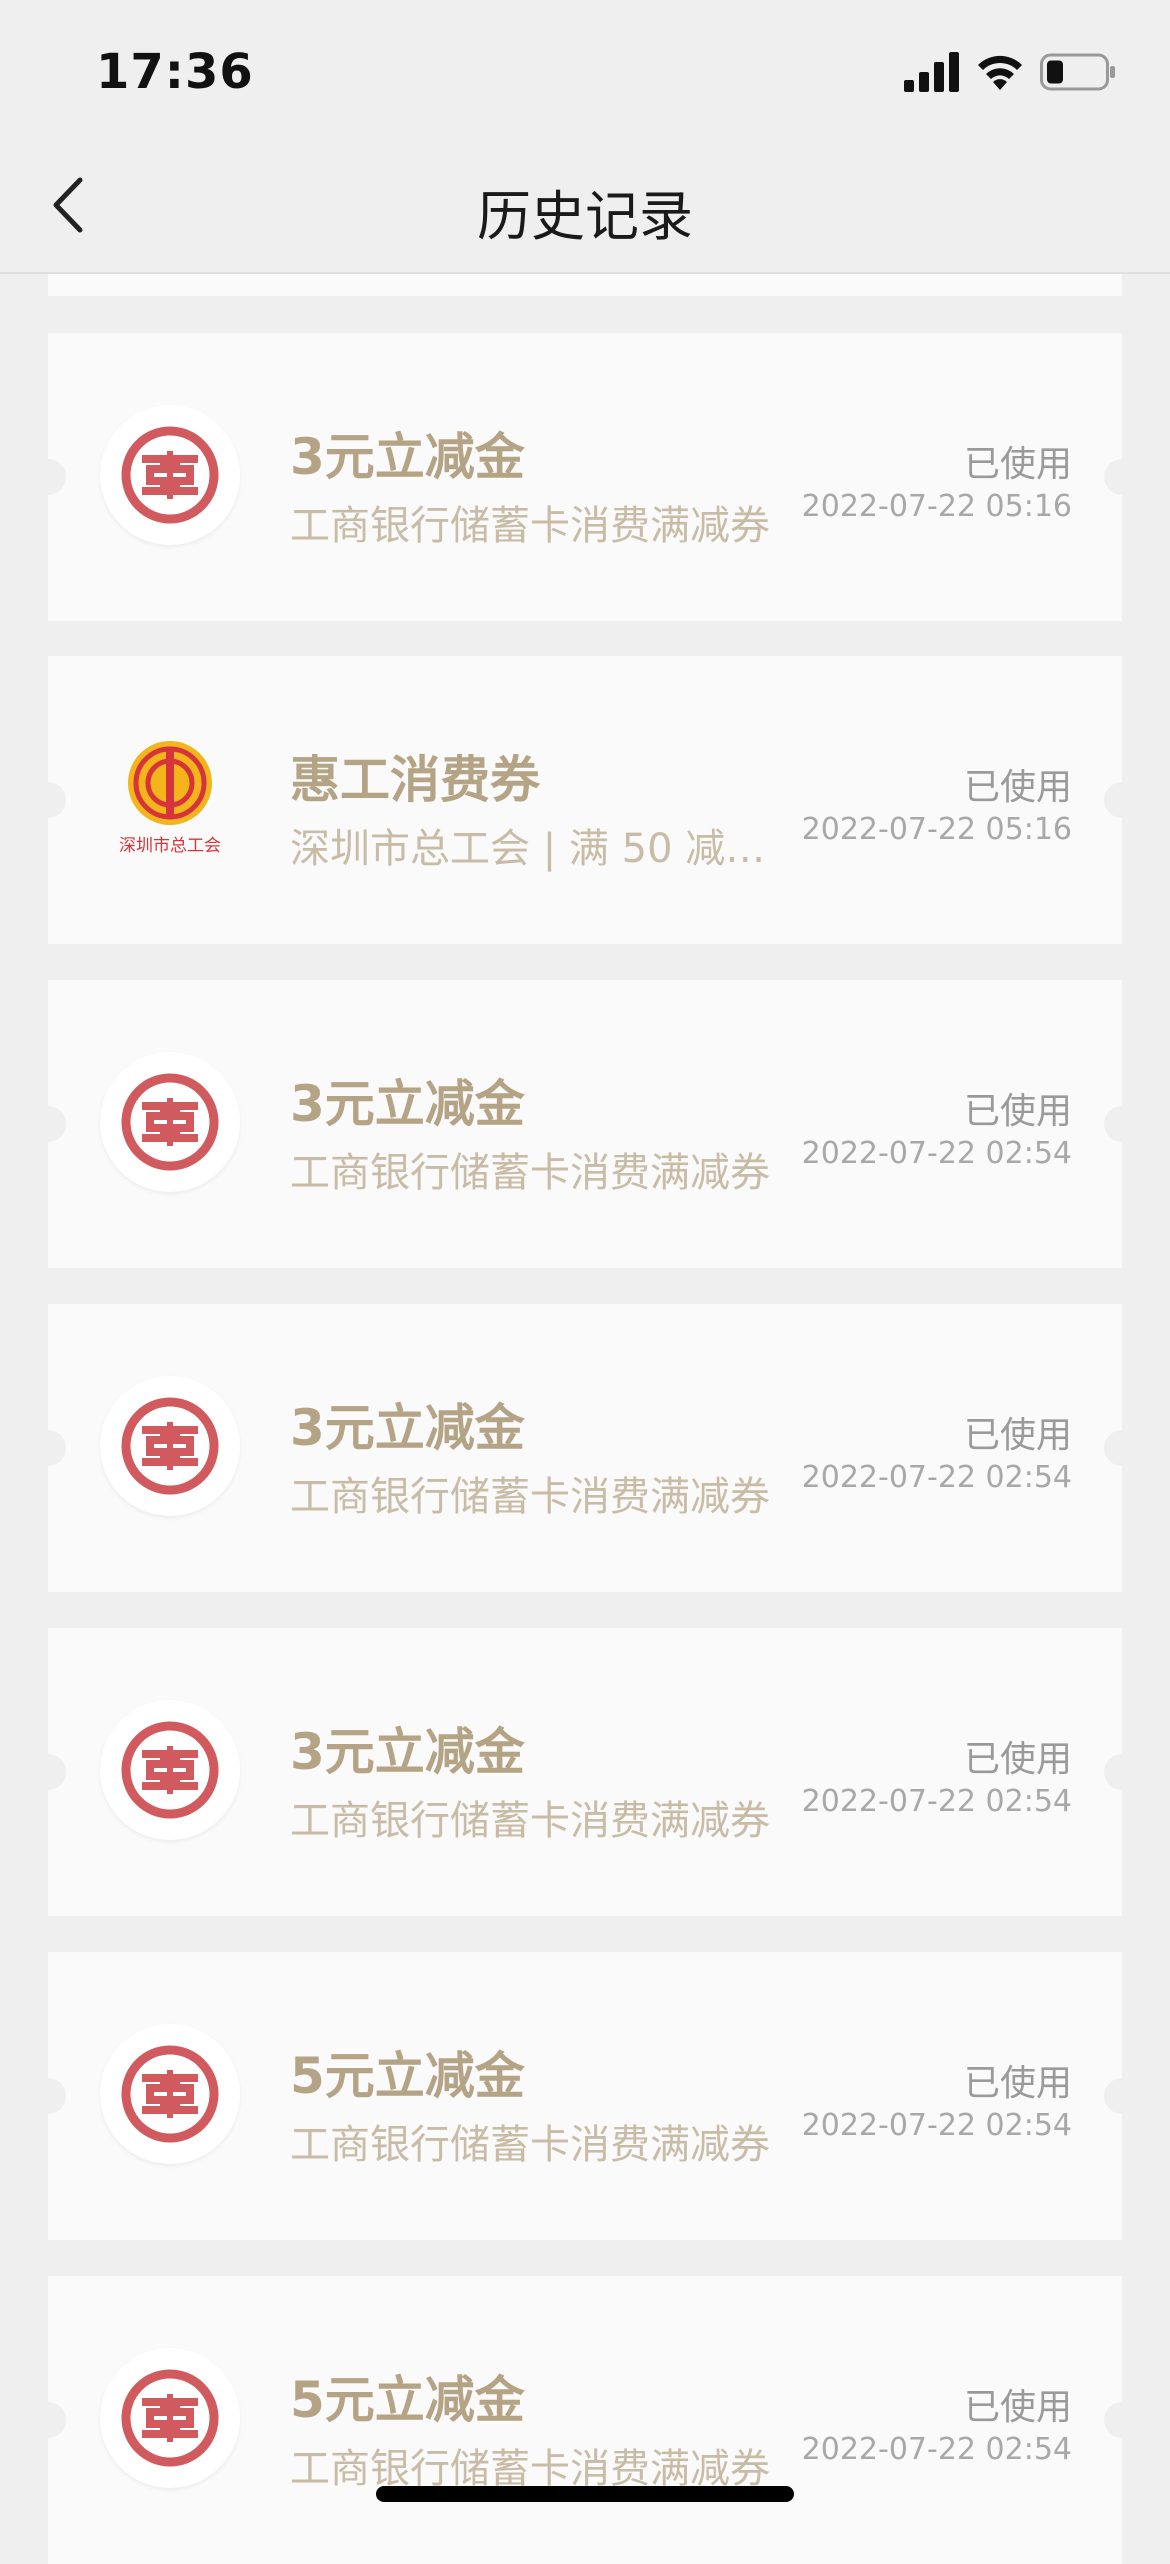 The width and height of the screenshot is (1170, 2564). I want to click on coupon-card: 3元立减金 工商银行储蓄卡消费满减券 已使用 2022-07-22 05:16, so click(585, 477).